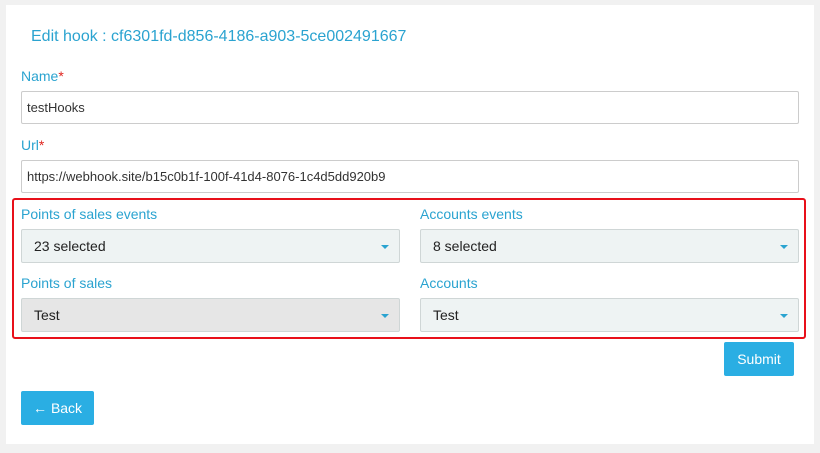 The image size is (820, 453). I want to click on account-events-value: 8 selected, so click(465, 246).